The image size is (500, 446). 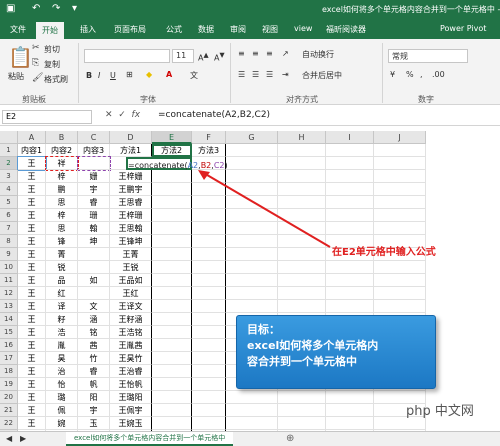 What do you see at coordinates (219, 165) in the screenshot?
I see `formula-part: C2` at bounding box center [219, 165].